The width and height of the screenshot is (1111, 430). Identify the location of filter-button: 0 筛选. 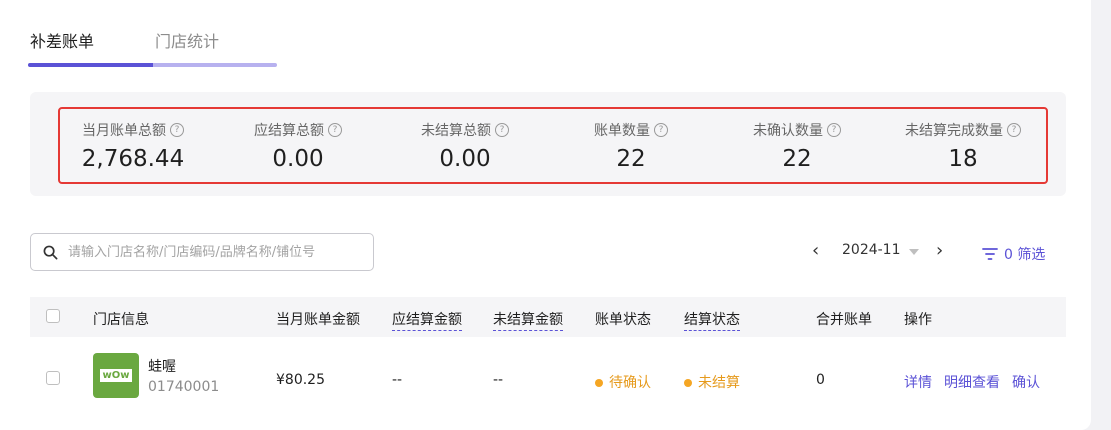
(1013, 254).